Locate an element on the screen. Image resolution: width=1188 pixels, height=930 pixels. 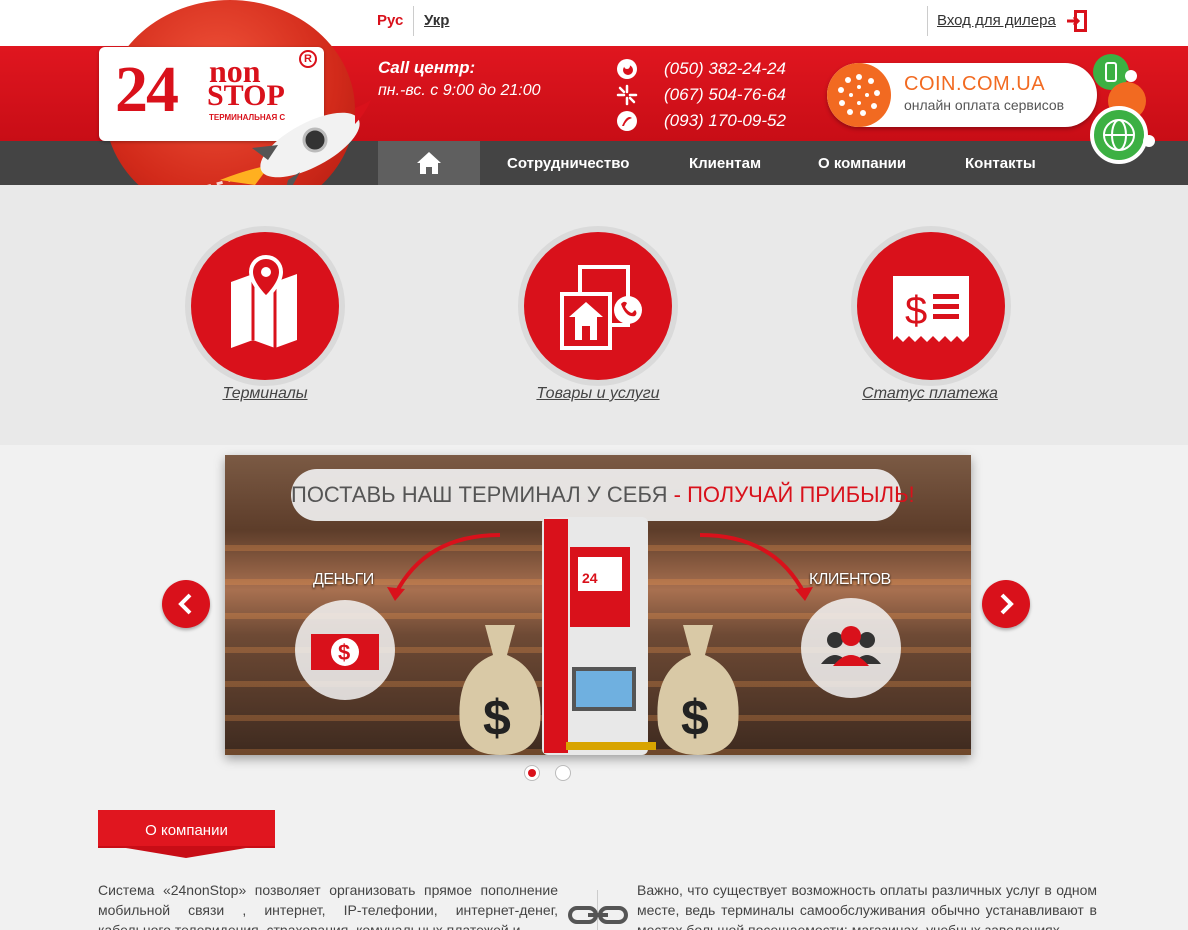
service-payment-status: $ is located at coordinates (931, 306).